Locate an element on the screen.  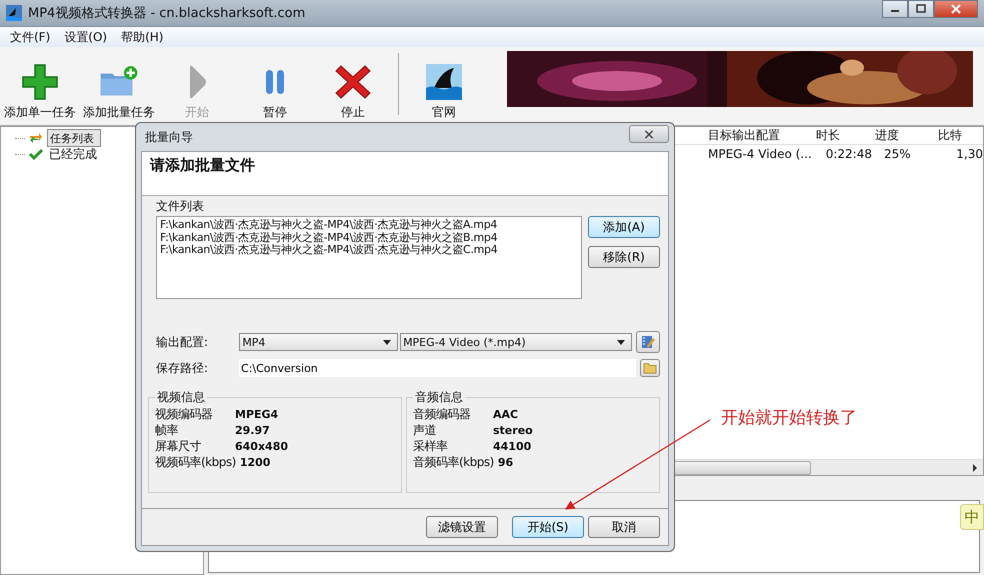
file-item: F:\kankan\波西·杰克逊与神火之盗-MP4\波西·杰克逊与神火之盗C.mp4 is located at coordinates (369, 250).